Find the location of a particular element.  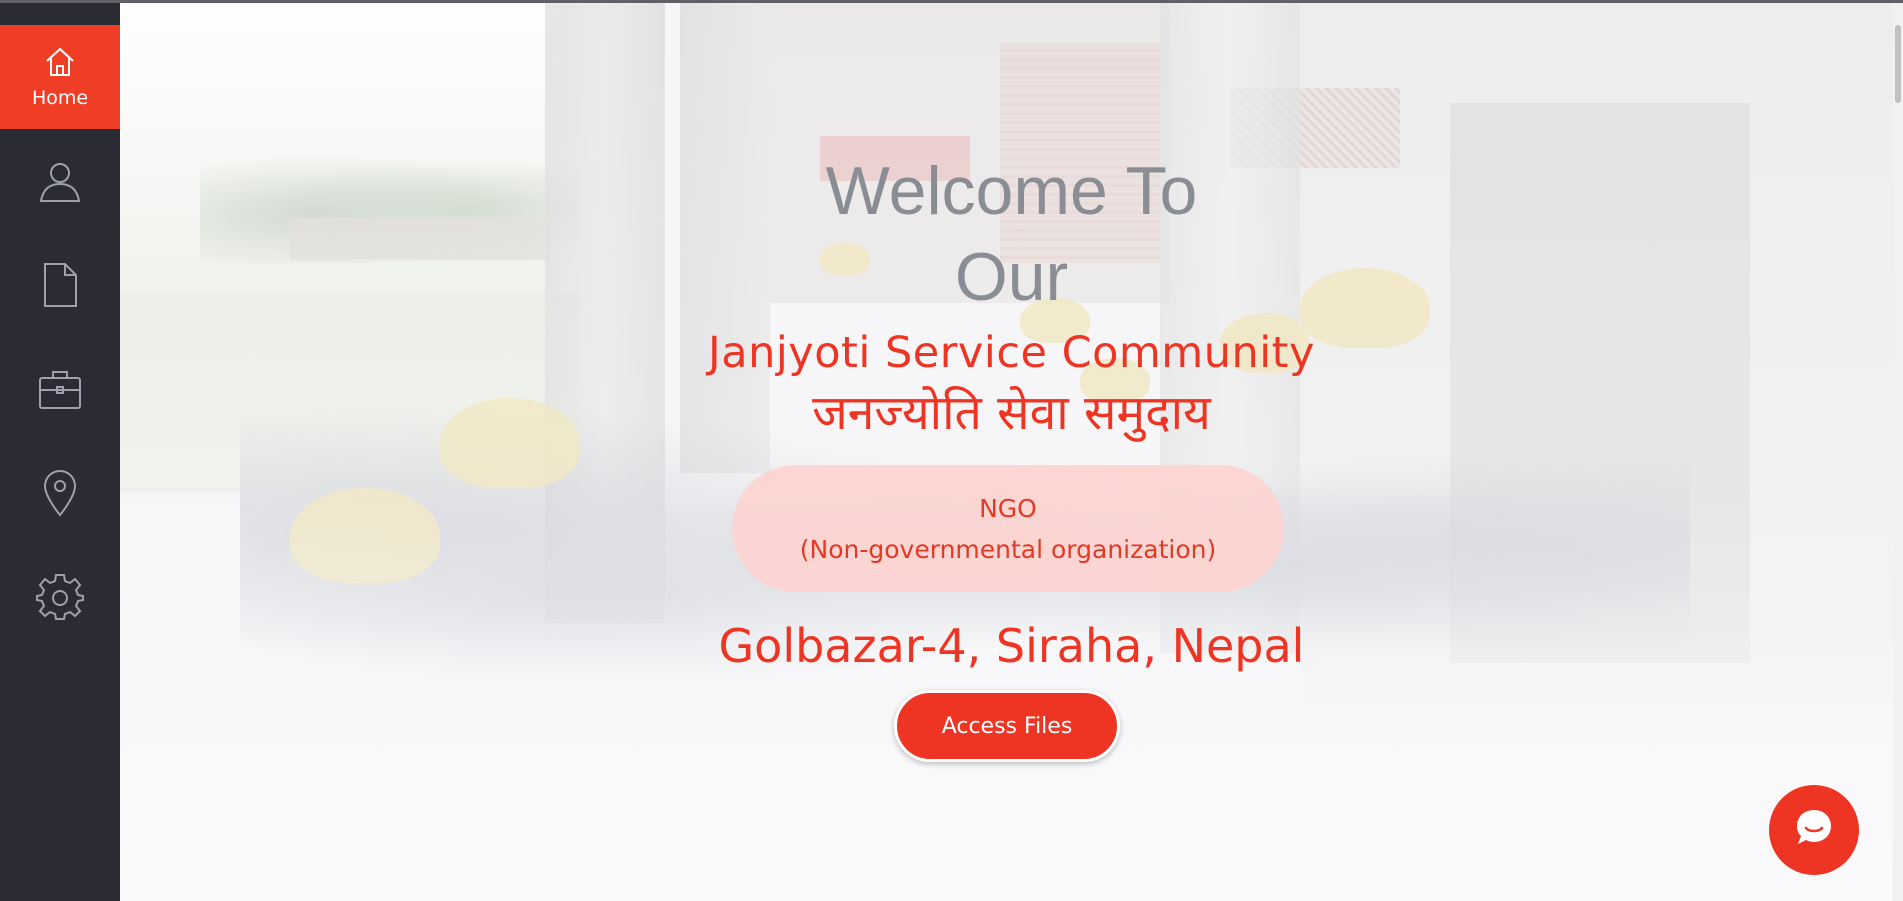

badge-subtitle: (Non-governmental organization) is located at coordinates (1008, 549).